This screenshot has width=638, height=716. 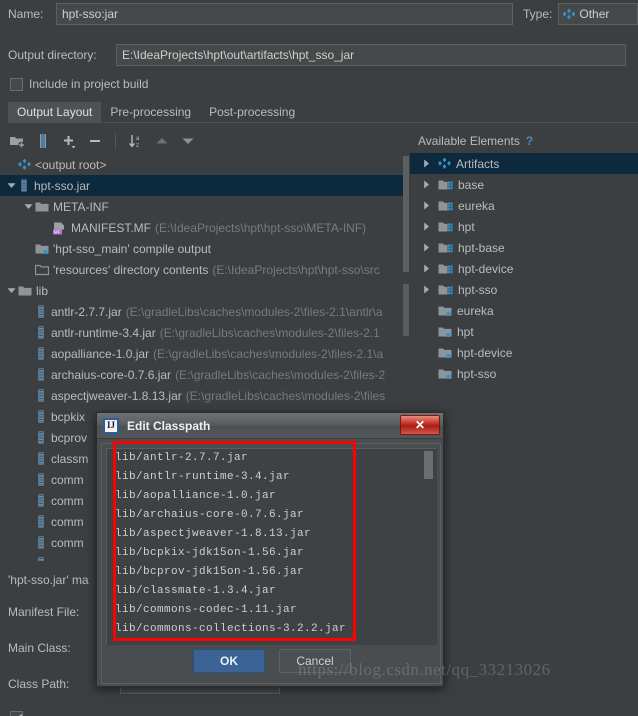 I want to click on show-contents-row, so click(x=16, y=713).